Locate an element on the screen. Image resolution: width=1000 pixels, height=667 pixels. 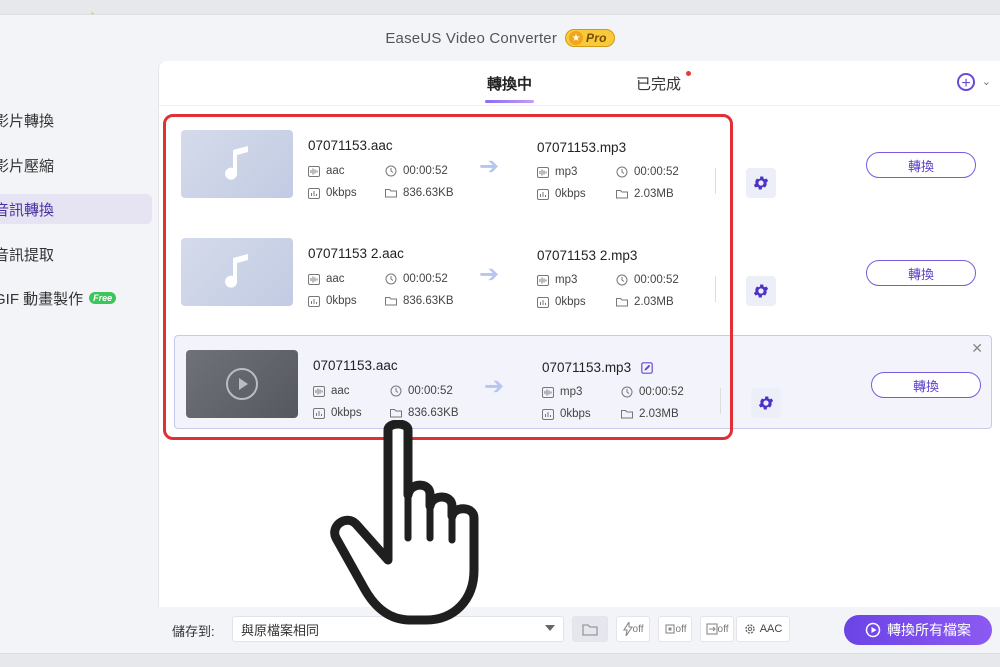
convert-icon is located at coordinates (873, 630).